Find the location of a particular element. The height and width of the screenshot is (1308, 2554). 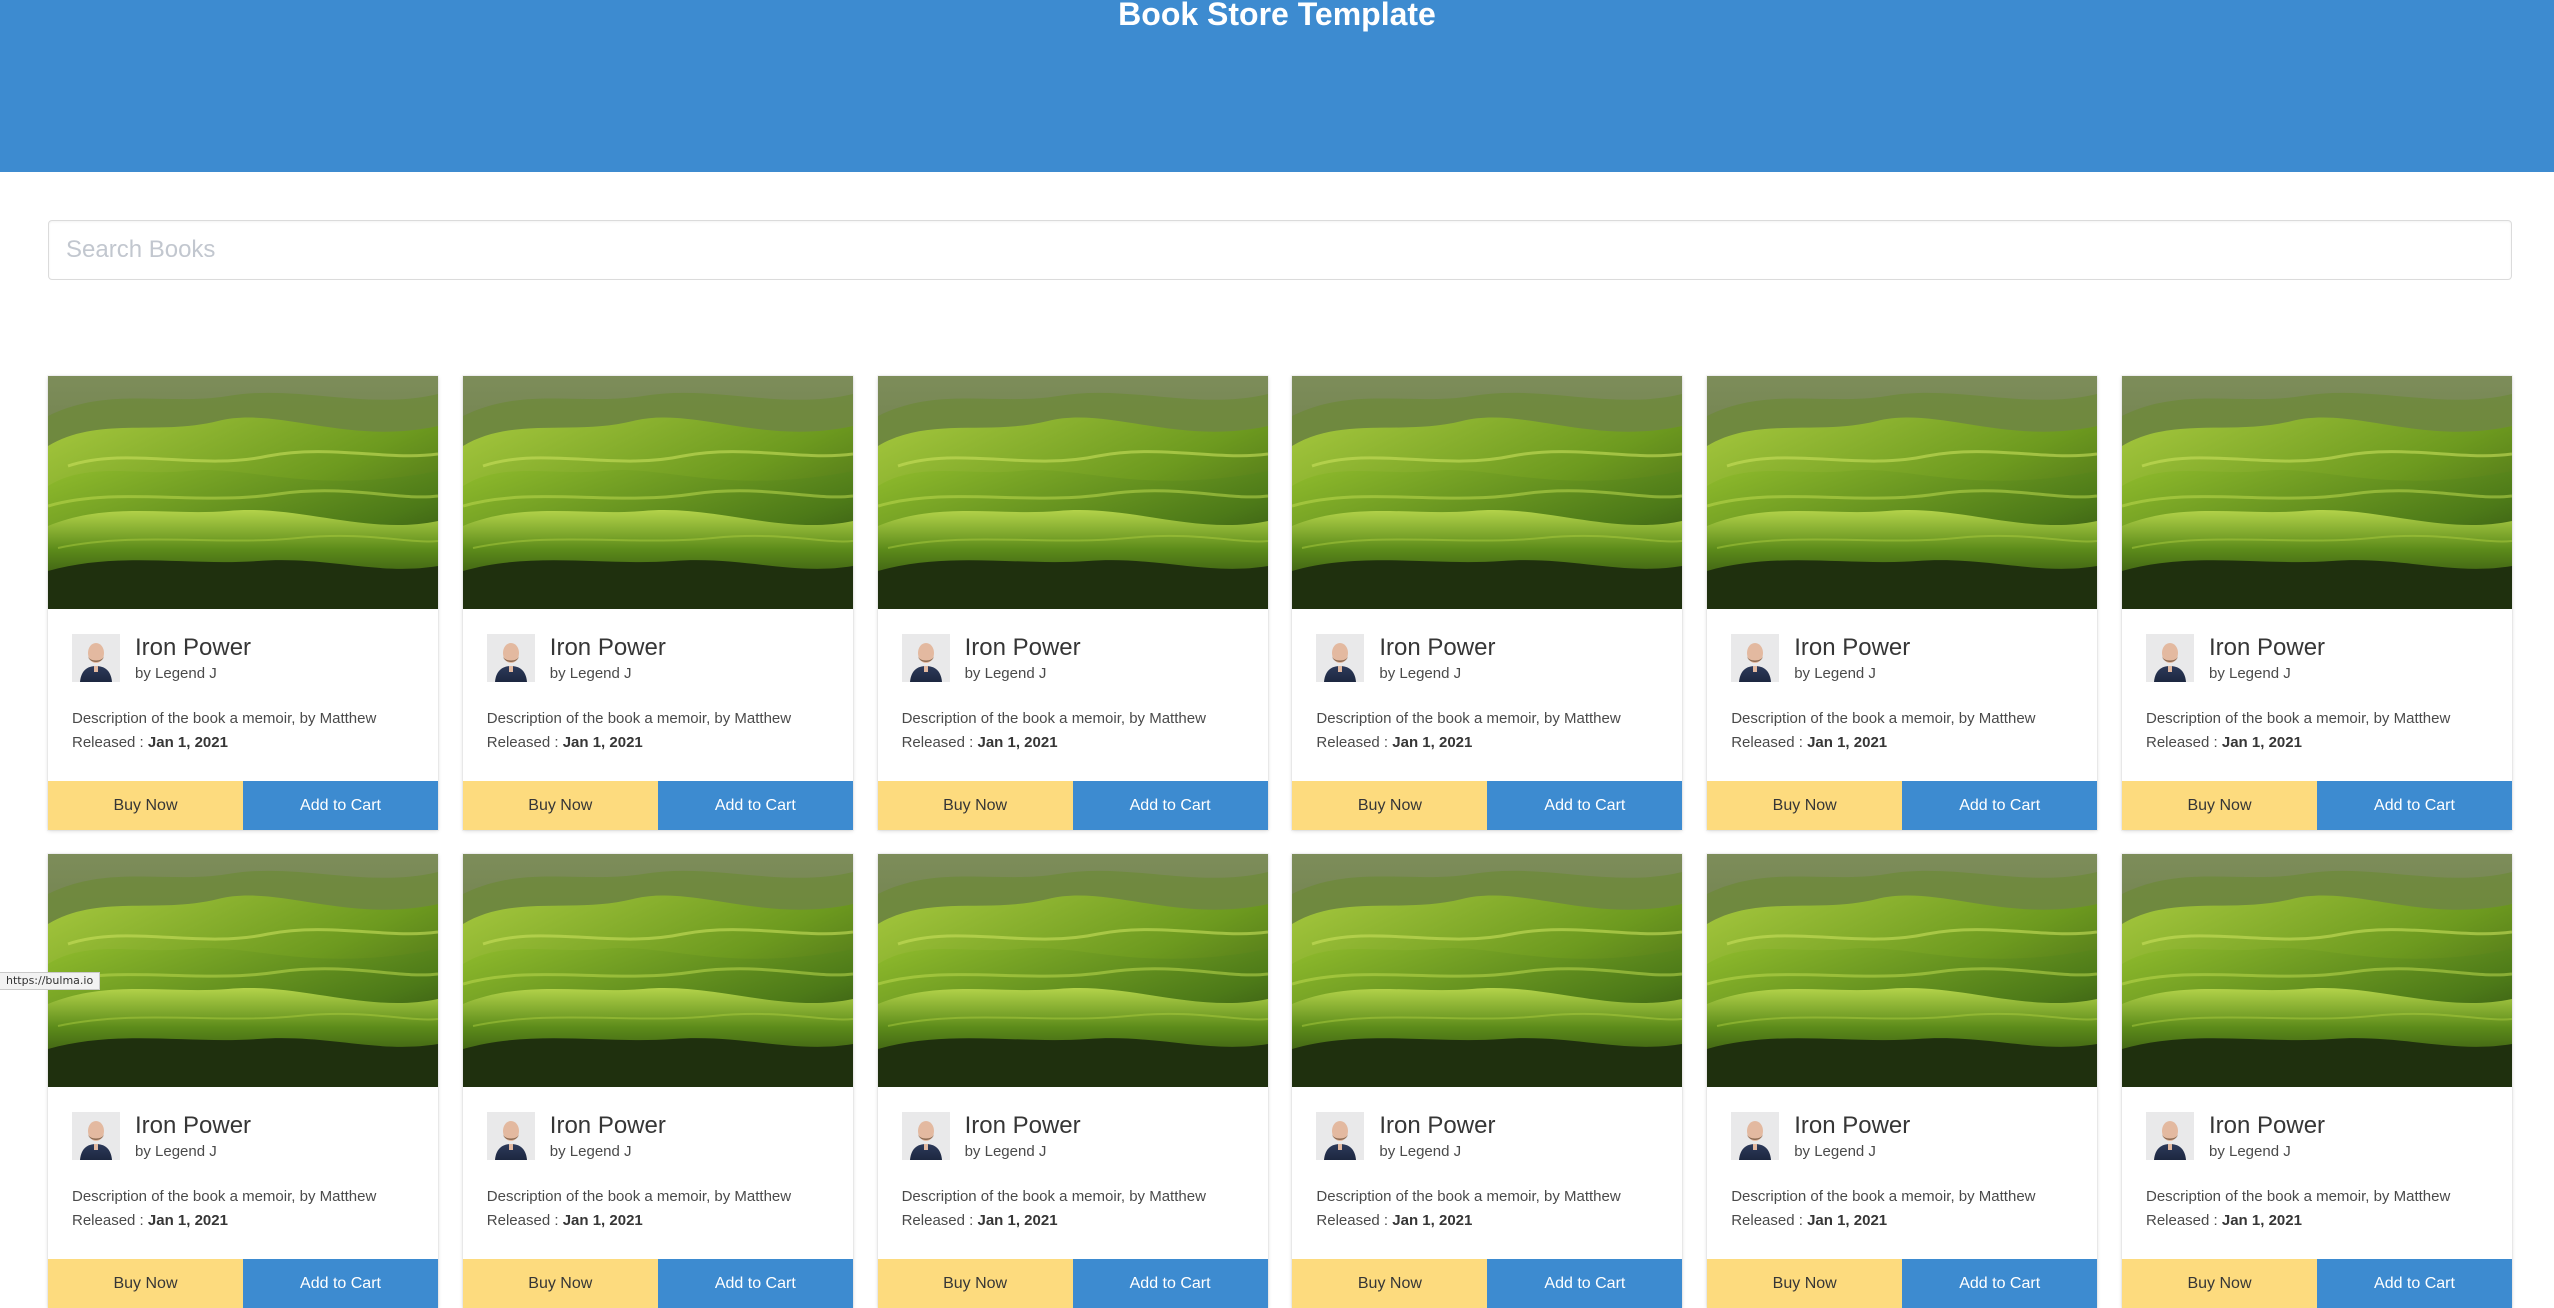

hero-title: Book Store Template is located at coordinates (1277, 16).